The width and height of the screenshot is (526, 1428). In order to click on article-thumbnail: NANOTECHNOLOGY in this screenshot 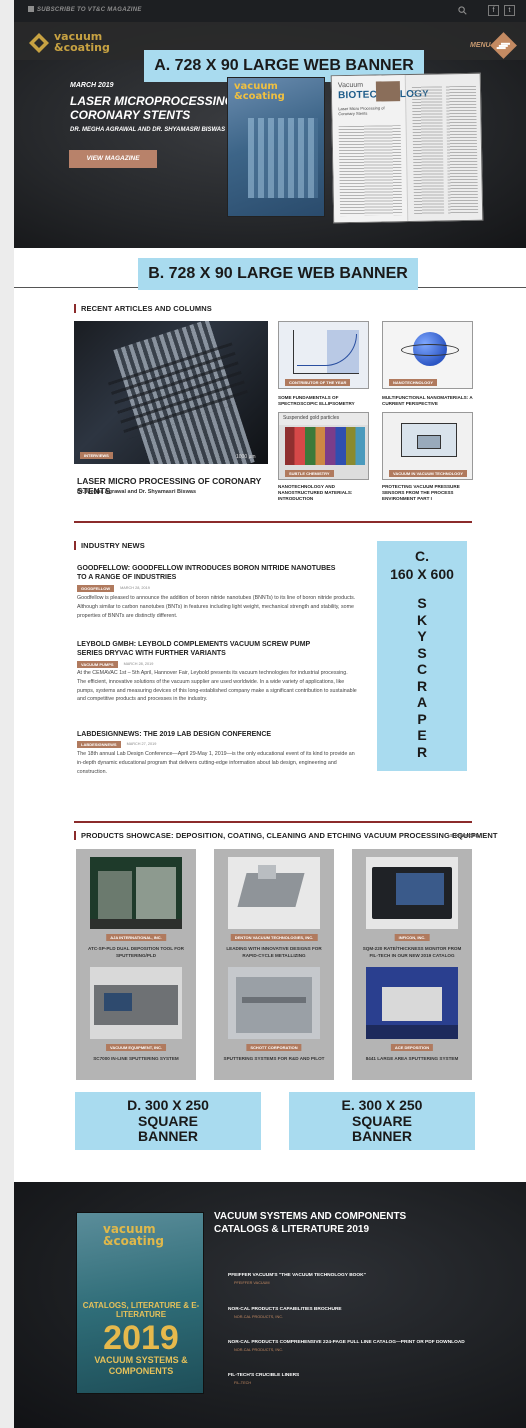, I will do `click(427, 355)`.